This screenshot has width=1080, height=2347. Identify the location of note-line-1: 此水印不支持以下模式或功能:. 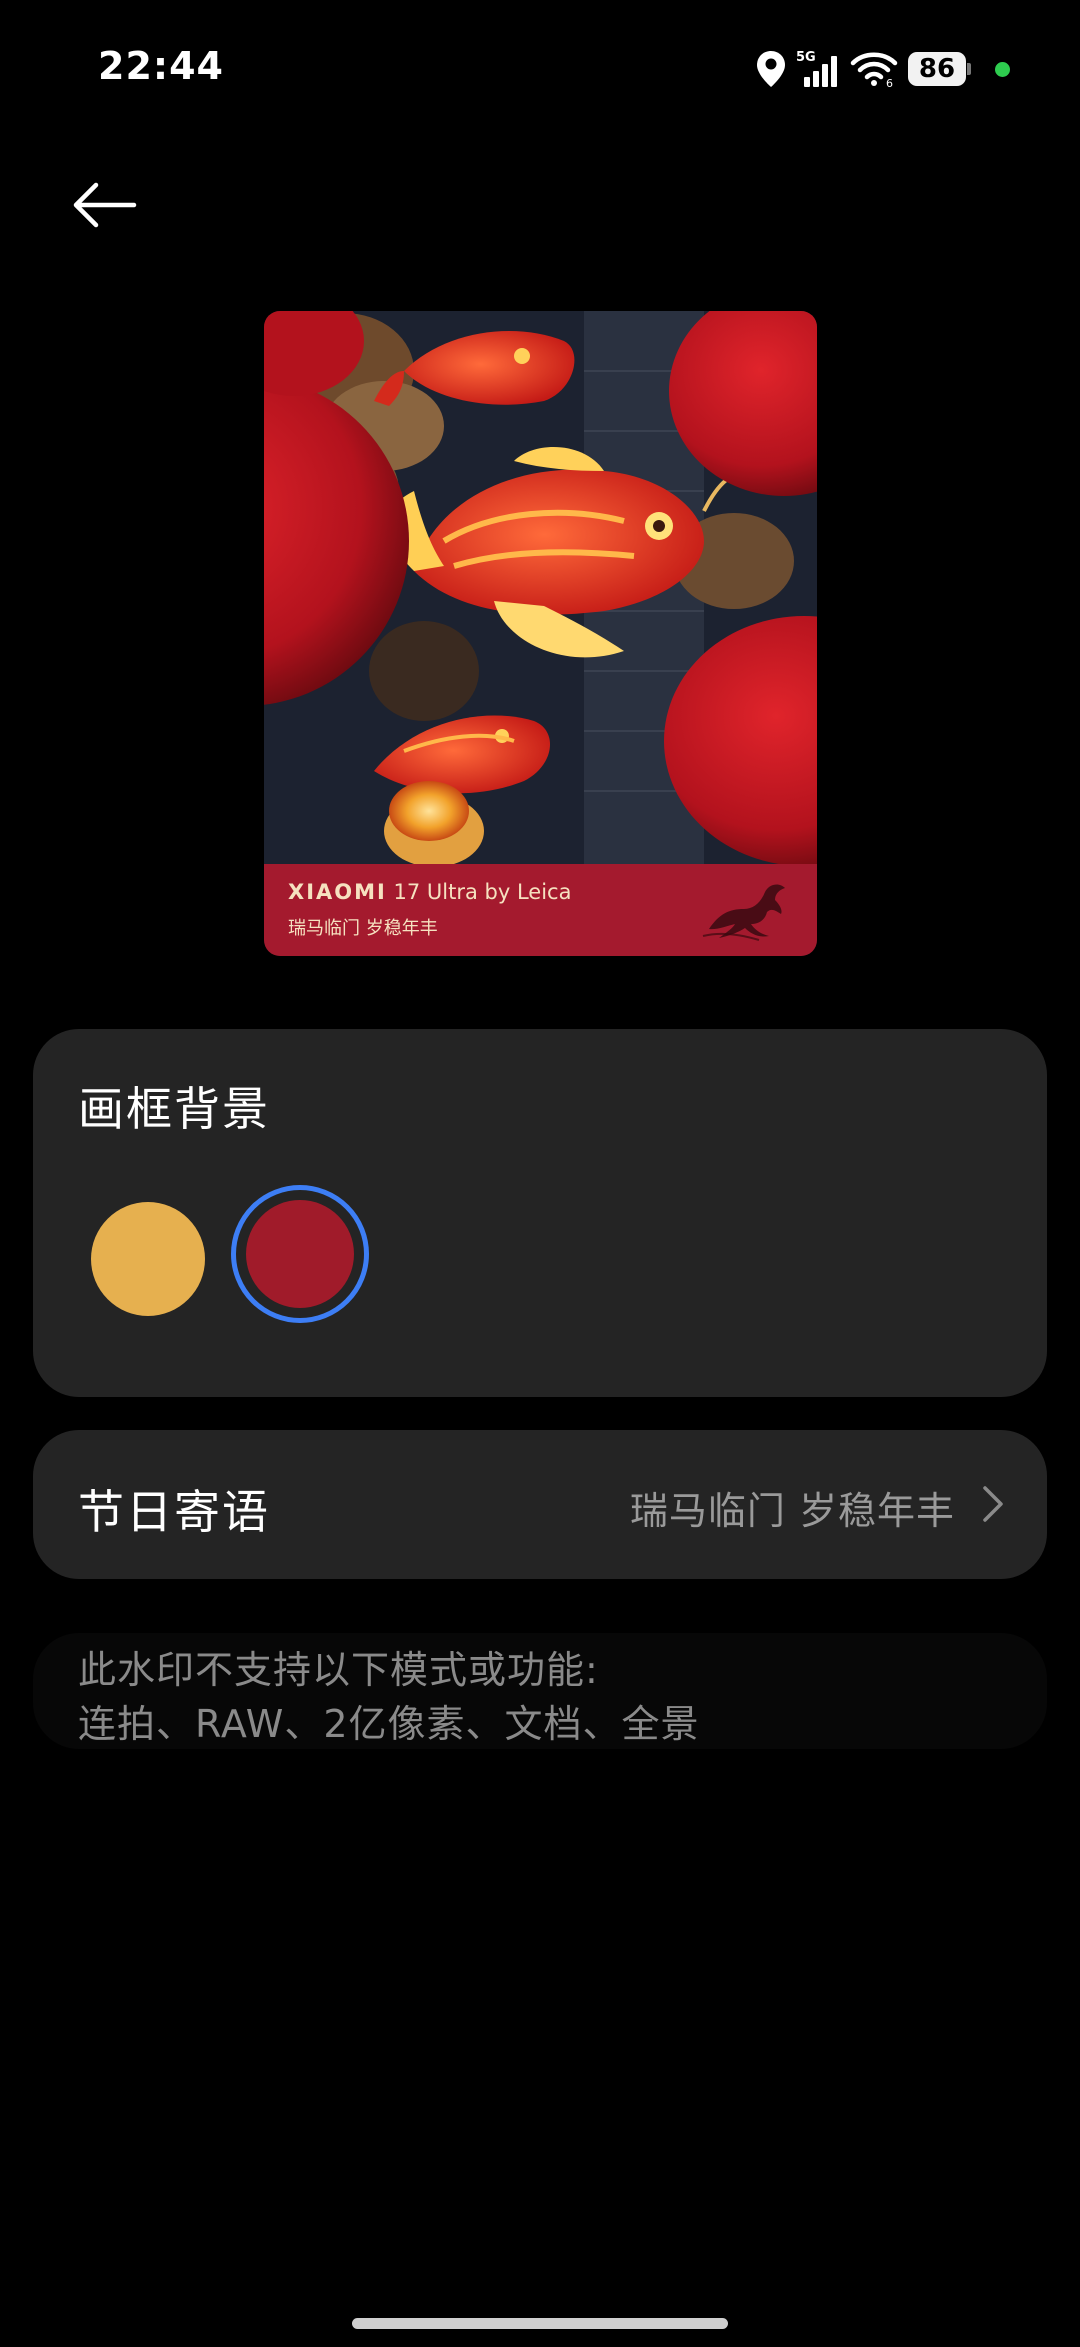
(338, 1670).